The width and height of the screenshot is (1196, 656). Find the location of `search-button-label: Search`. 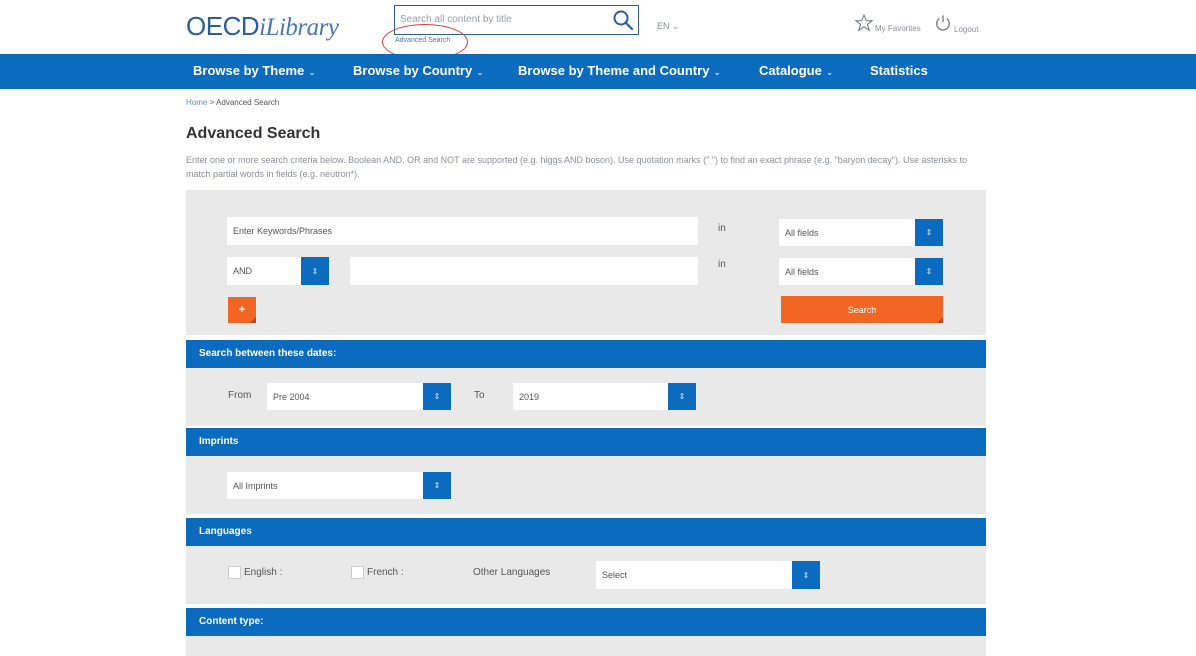

search-button-label: Search is located at coordinates (862, 309).